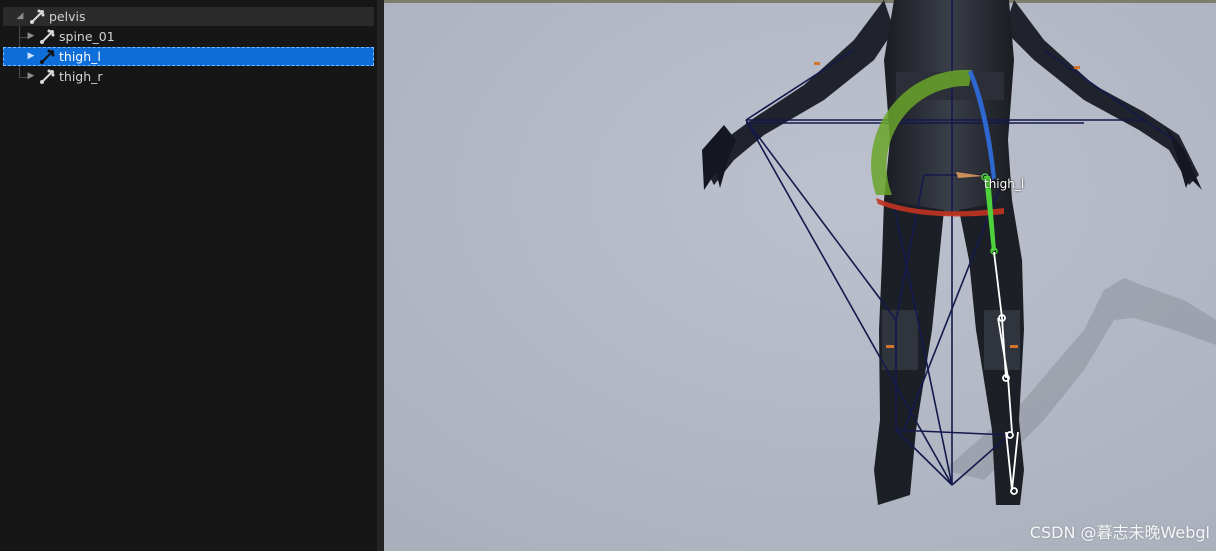 The width and height of the screenshot is (1216, 551). Describe the element at coordinates (188, 36) in the screenshot. I see `tree-item-spine-01: ▶ spine_01` at that location.